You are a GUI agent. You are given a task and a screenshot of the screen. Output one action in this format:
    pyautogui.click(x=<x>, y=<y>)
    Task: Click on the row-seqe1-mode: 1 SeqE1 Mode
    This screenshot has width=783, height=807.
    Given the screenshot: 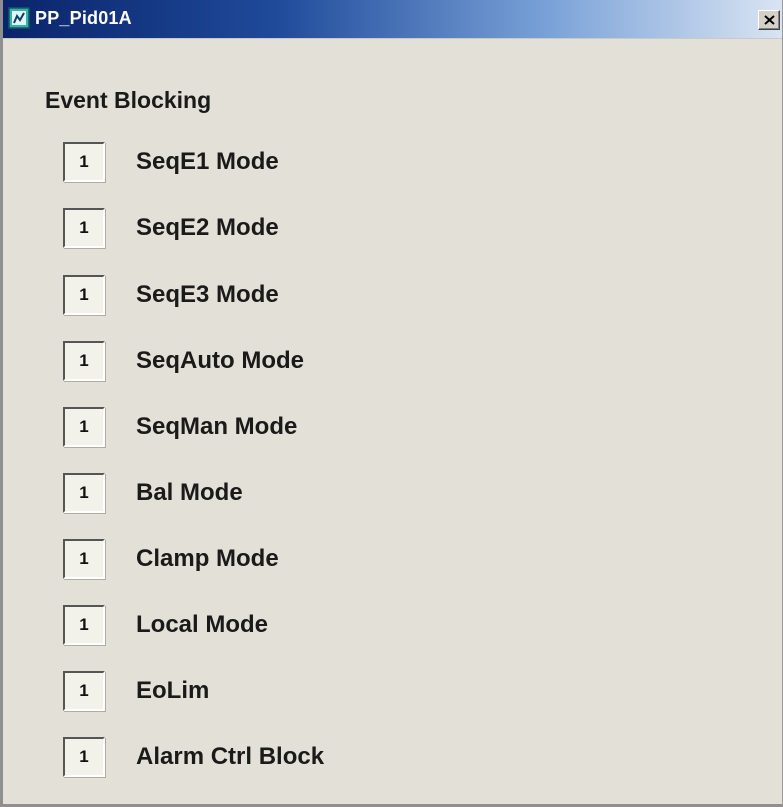 What is the action you would take?
    pyautogui.click(x=313, y=162)
    